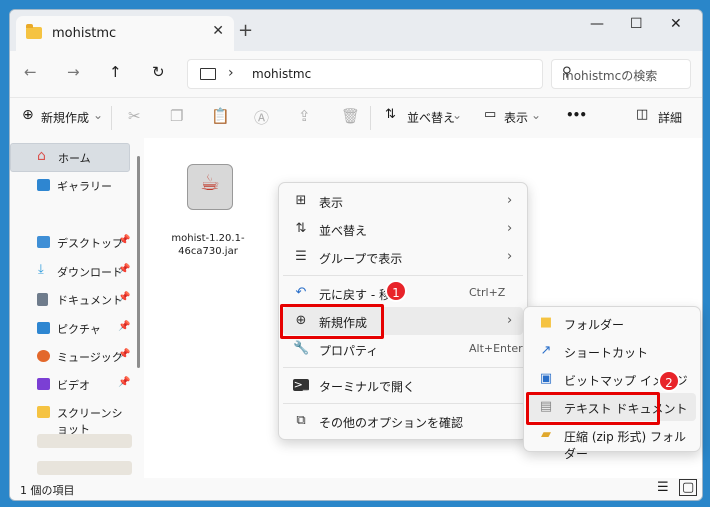  Describe the element at coordinates (496, 348) in the screenshot. I see `menu-shortcut: Alt+Enter` at that location.